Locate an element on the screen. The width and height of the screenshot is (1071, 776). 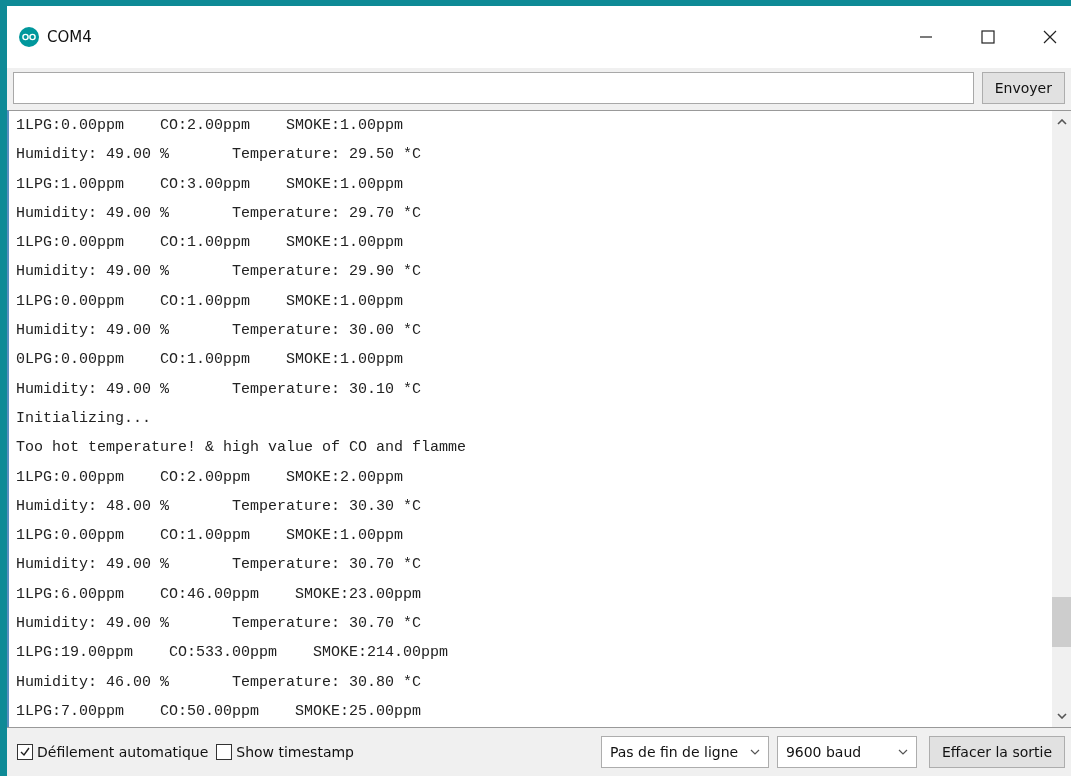
window-title: COM4 is located at coordinates (69, 37).